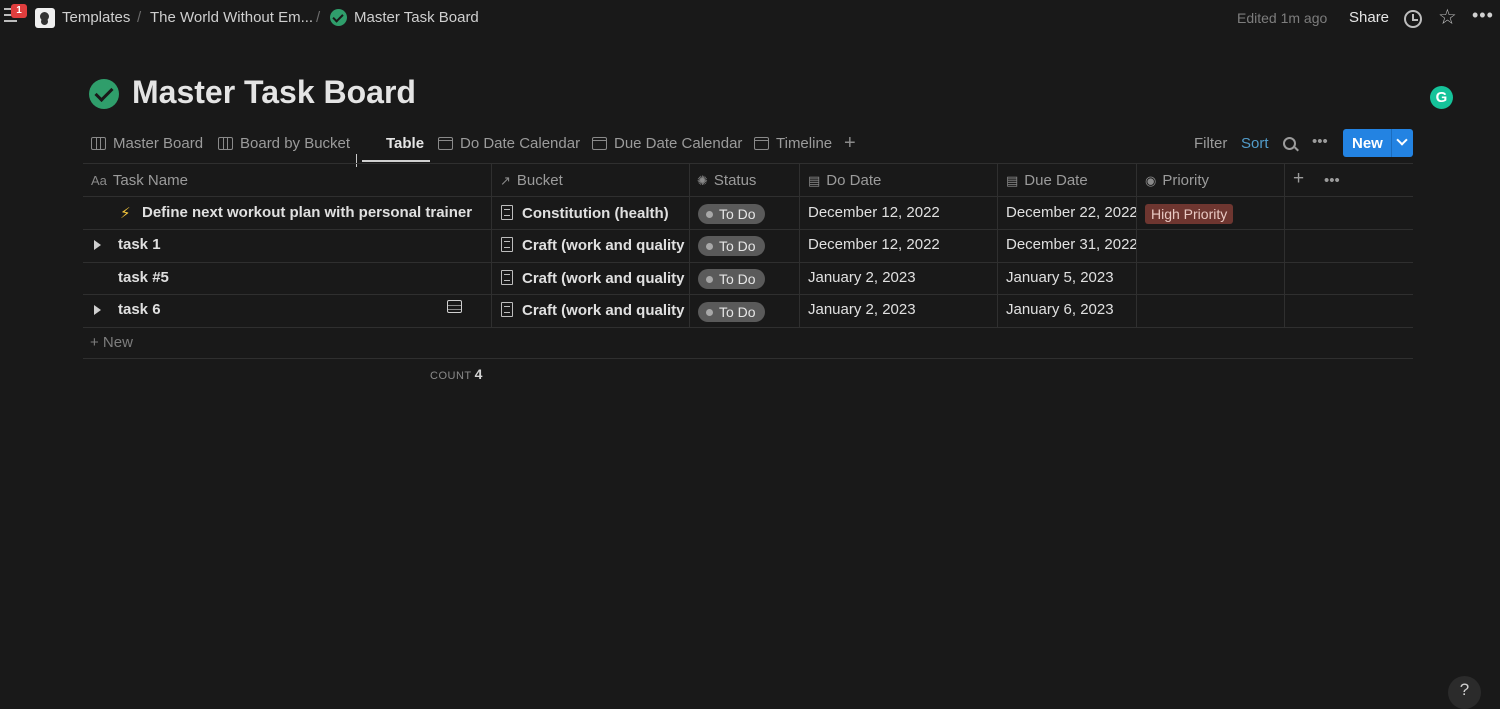 The height and width of the screenshot is (709, 1500). Describe the element at coordinates (844, 180) in the screenshot. I see `column-header-do-date: ▤ Do Date` at that location.